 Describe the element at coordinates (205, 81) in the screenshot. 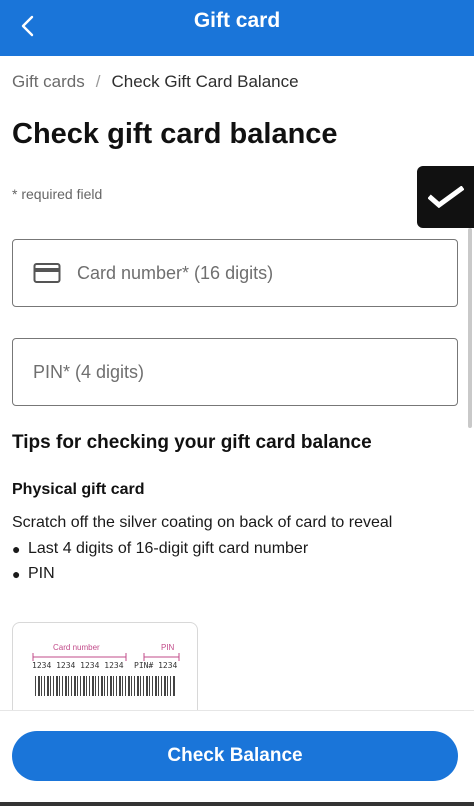

I see `breadcrumb-current: Check Gift Card Balance` at that location.